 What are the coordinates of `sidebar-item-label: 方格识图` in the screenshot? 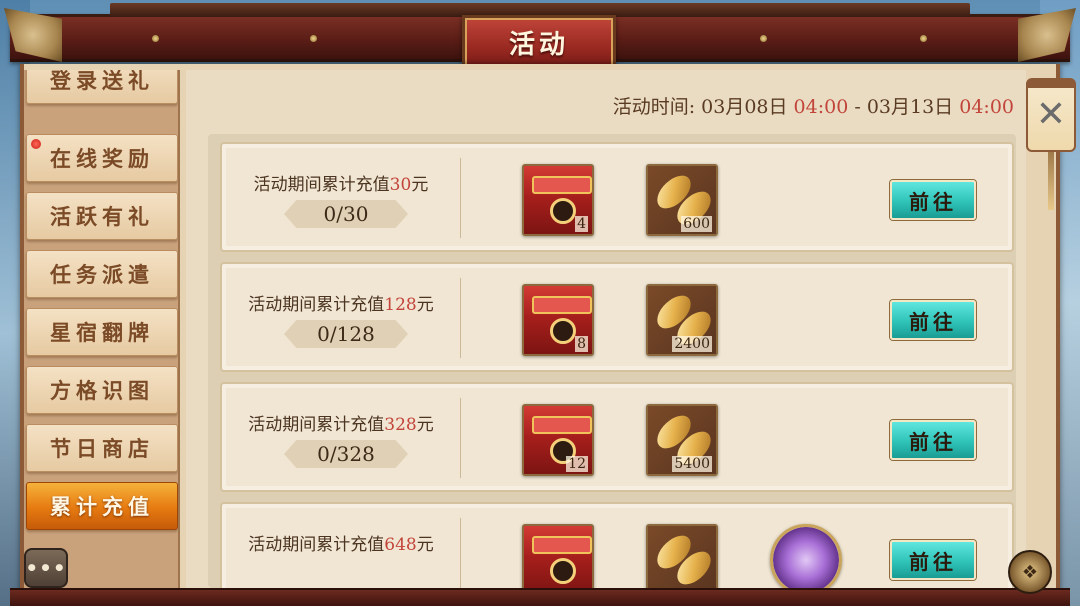 It's located at (102, 390).